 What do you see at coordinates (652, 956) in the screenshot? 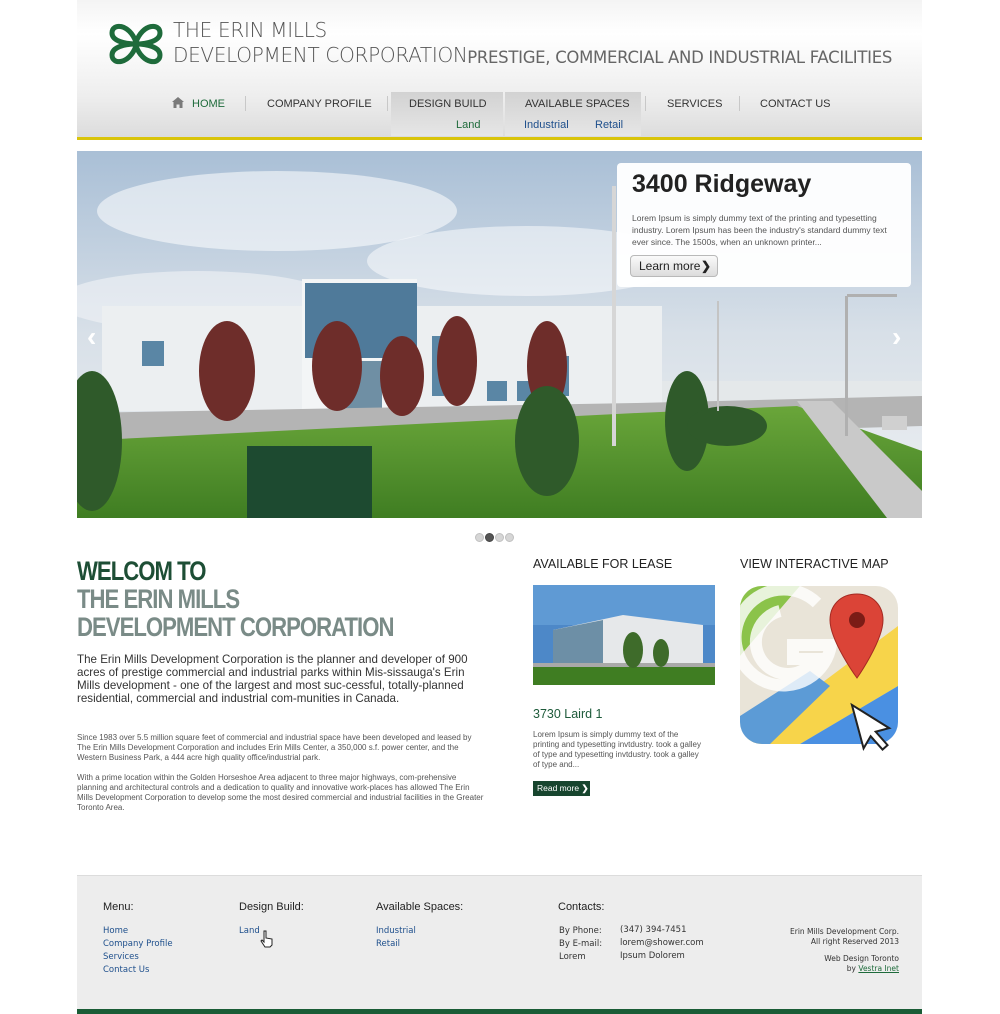
I see `lorem-value: Ipsum Dolorem` at bounding box center [652, 956].